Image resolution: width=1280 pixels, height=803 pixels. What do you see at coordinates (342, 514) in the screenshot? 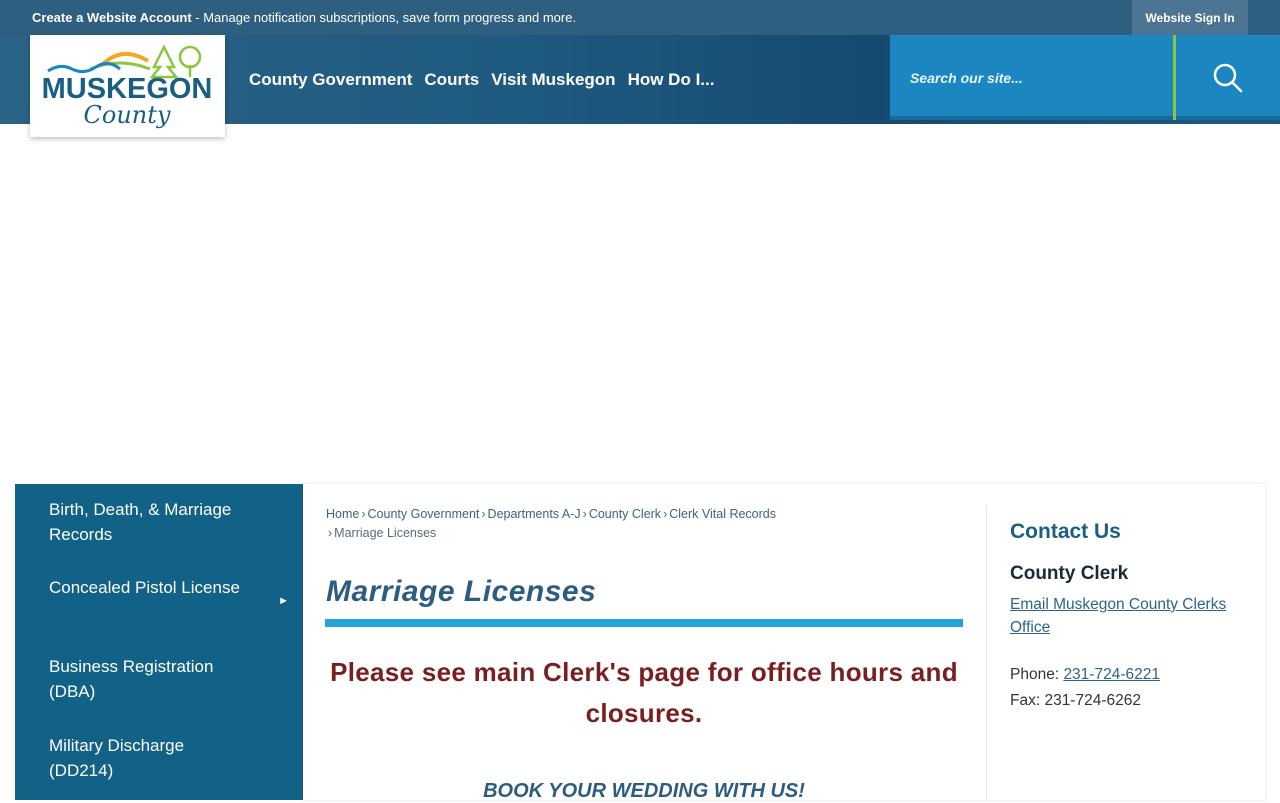
I see `breadcrumb-home: Home` at bounding box center [342, 514].